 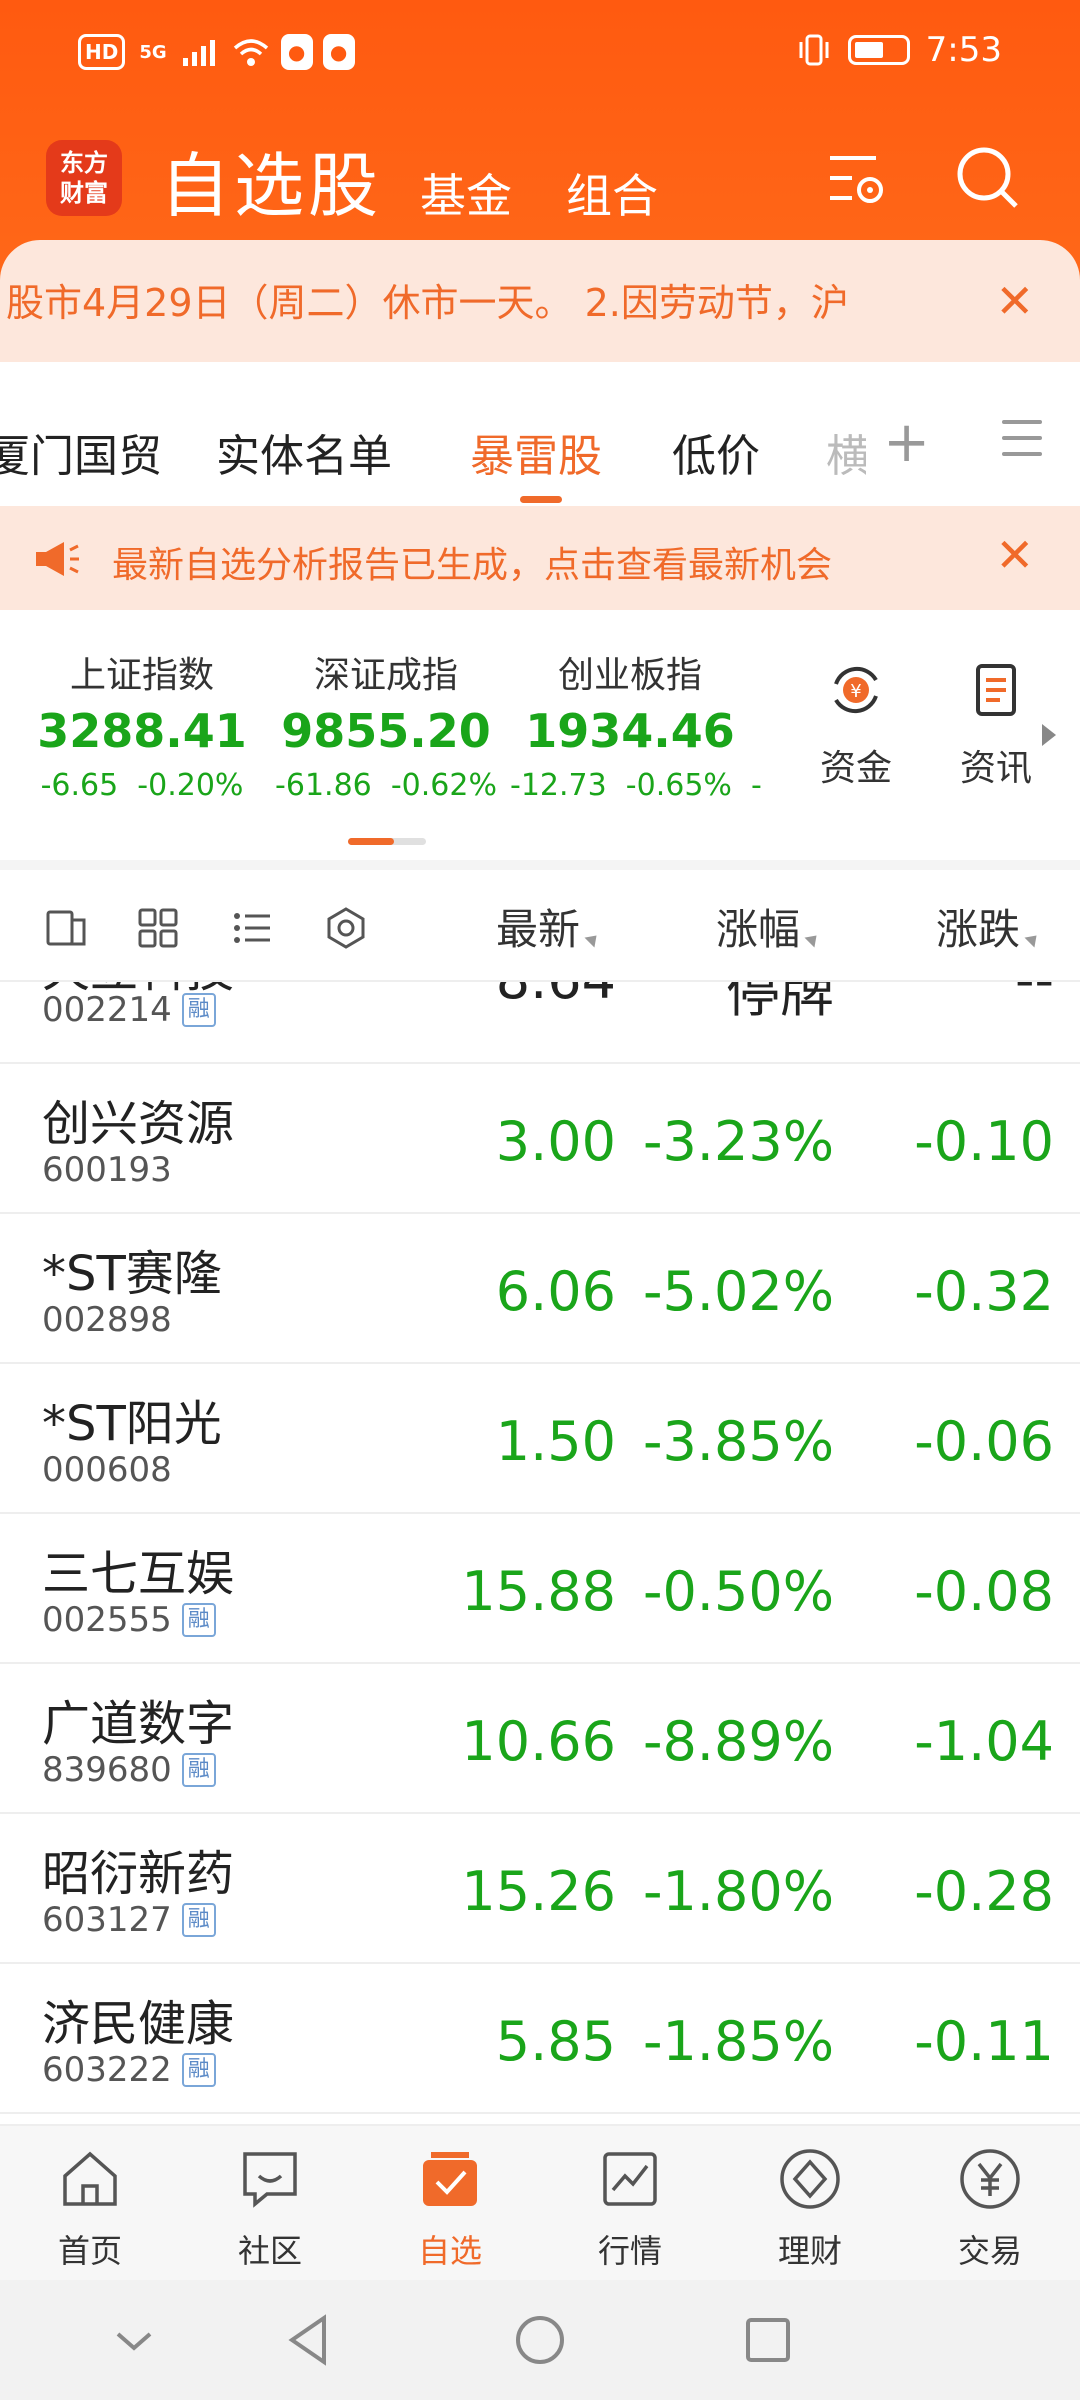 What do you see at coordinates (138, 1874) in the screenshot?
I see `stock-name: 昭衍新药` at bounding box center [138, 1874].